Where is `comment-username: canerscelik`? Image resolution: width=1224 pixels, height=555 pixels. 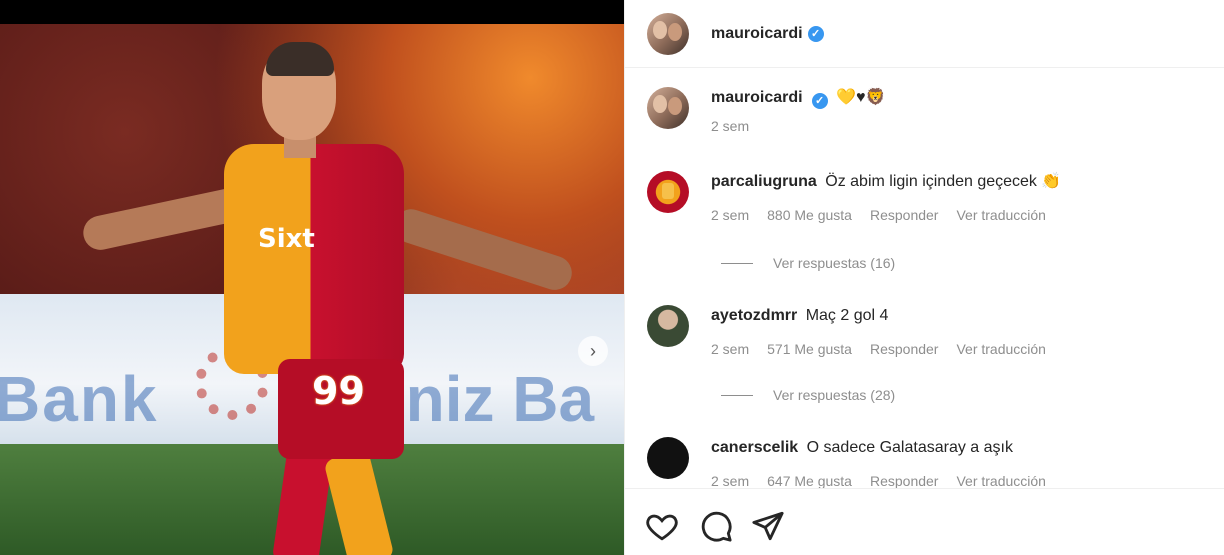
comment-username: canerscelik is located at coordinates (754, 447).